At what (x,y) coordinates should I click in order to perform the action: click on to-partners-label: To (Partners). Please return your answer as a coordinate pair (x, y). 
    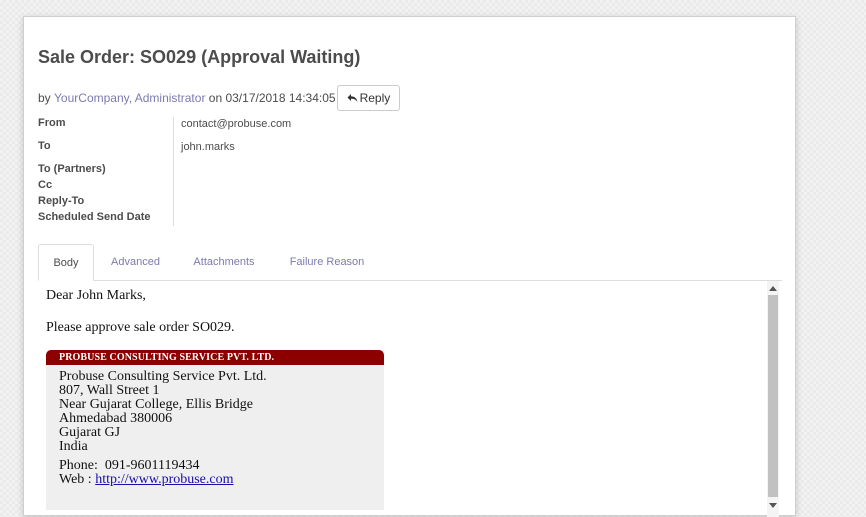
    Looking at the image, I should click on (72, 169).